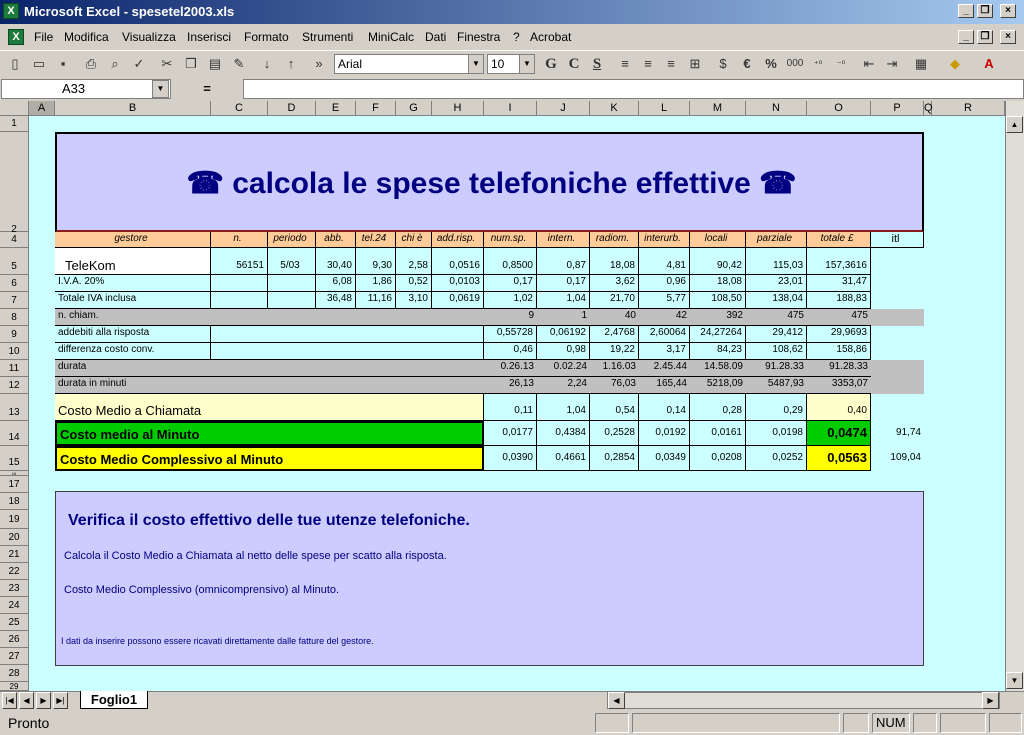 Image resolution: width=1024 pixels, height=735 pixels. I want to click on col-header: P, so click(897, 108).